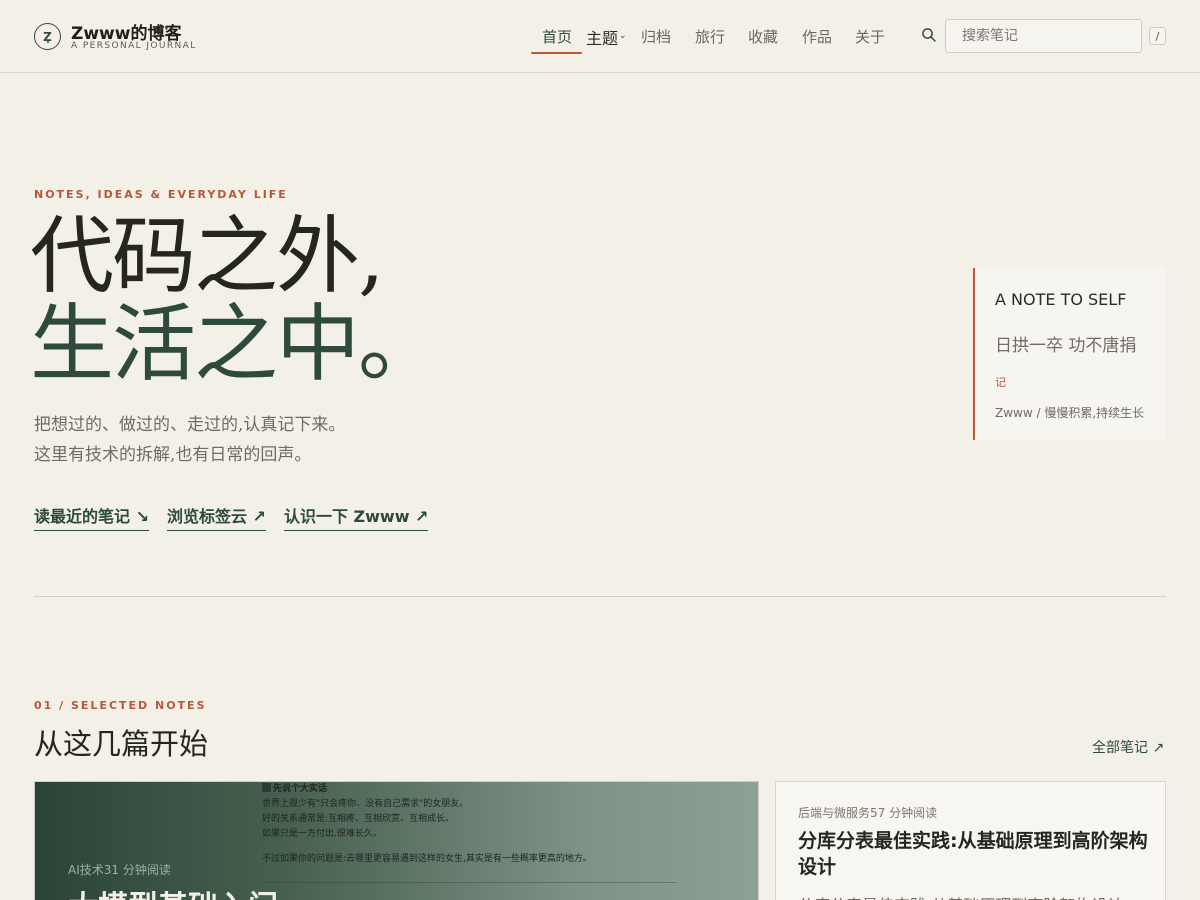 The height and width of the screenshot is (900, 1200). Describe the element at coordinates (190, 425) in the screenshot. I see `hero-description-line1: 把想过的、做过的、走过的,认真记下来。` at that location.